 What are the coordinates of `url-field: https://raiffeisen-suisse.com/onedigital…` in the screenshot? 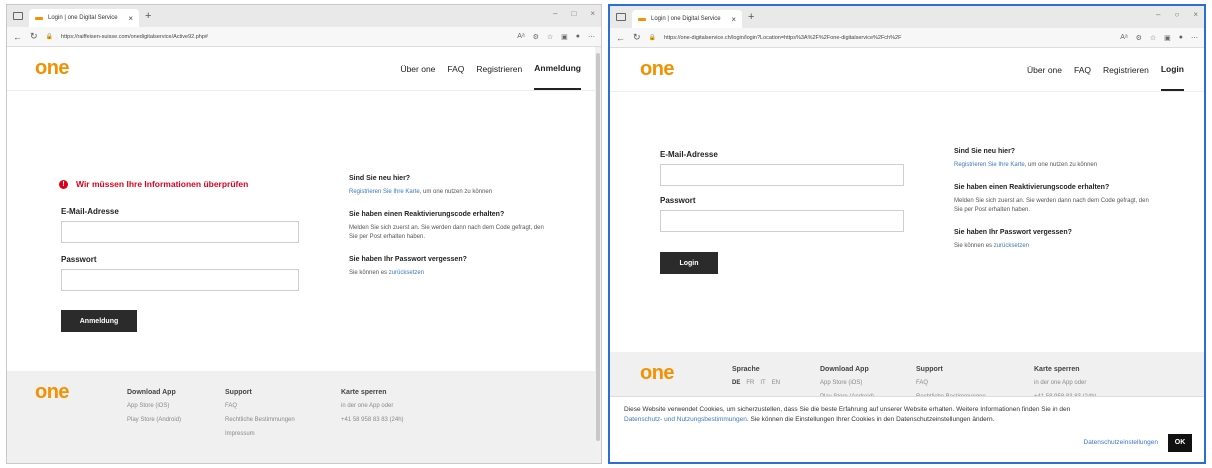 It's located at (285, 37).